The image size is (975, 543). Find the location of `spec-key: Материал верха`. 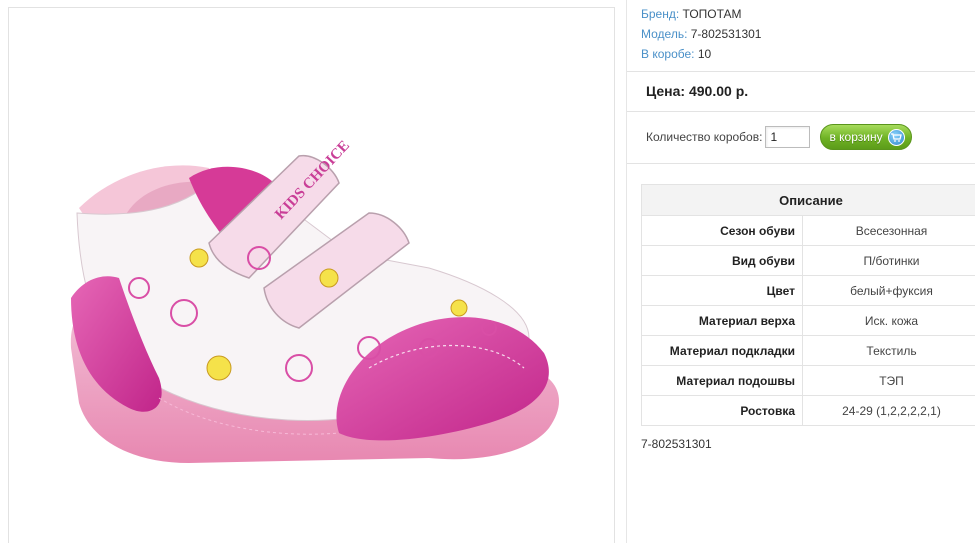

spec-key: Материал верха is located at coordinates (722, 320).